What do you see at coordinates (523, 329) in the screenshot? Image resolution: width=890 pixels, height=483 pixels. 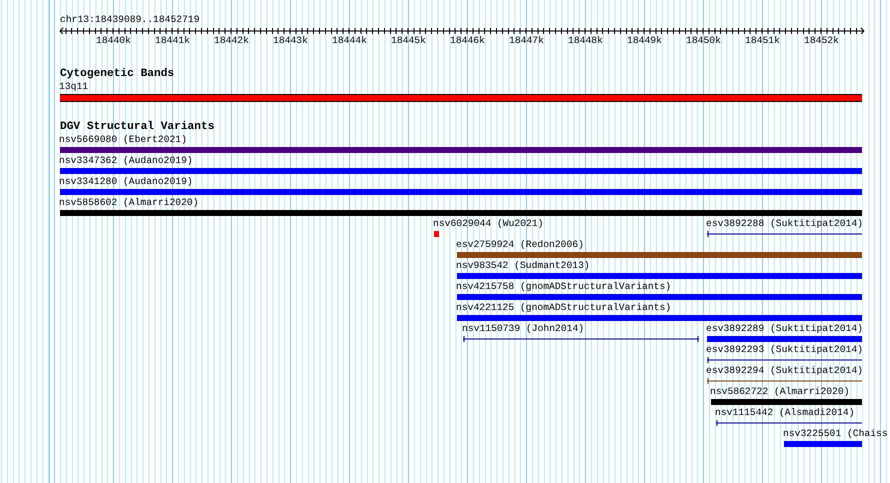 I see `feature-label: nsv1150739 (John2014)` at bounding box center [523, 329].